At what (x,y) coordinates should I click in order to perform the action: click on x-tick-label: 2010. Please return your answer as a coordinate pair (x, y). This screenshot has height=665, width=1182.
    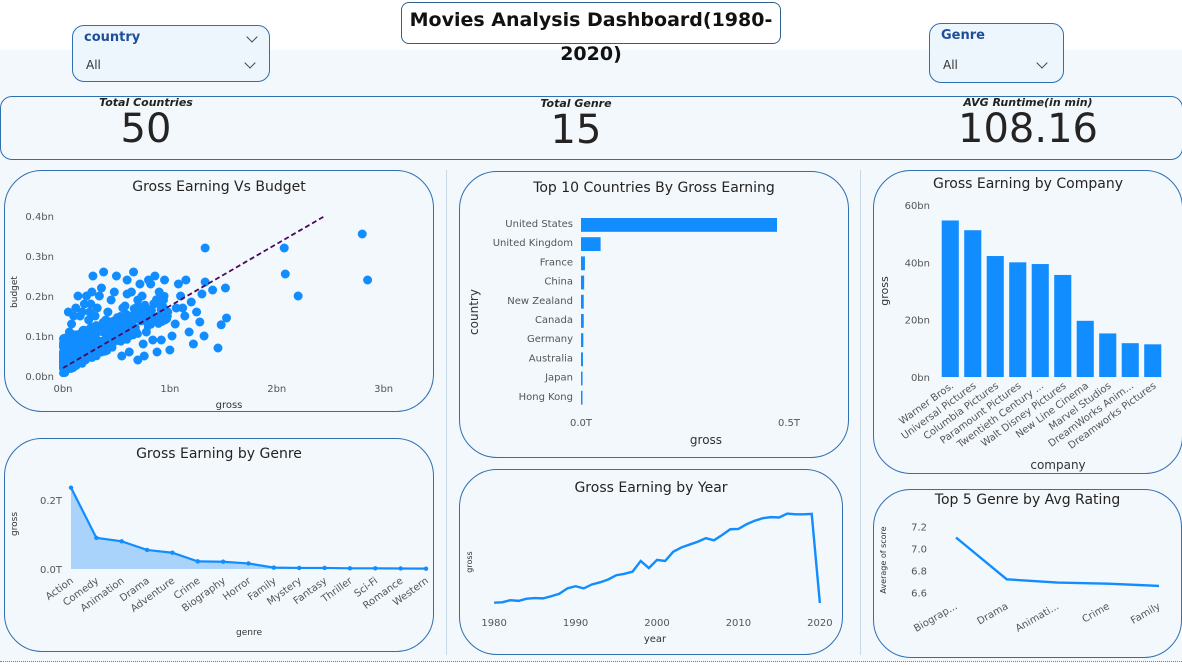
    Looking at the image, I should click on (738, 623).